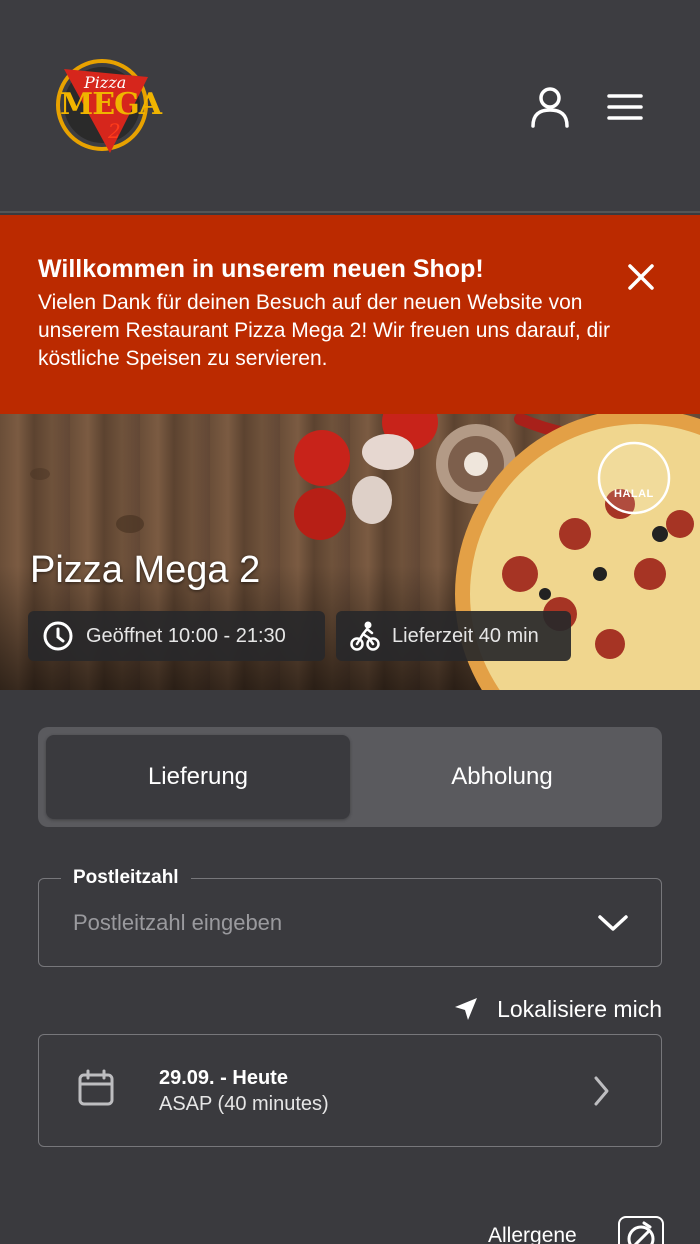  What do you see at coordinates (145, 570) in the screenshot?
I see `restaurant-name: Pizza Mega 2` at bounding box center [145, 570].